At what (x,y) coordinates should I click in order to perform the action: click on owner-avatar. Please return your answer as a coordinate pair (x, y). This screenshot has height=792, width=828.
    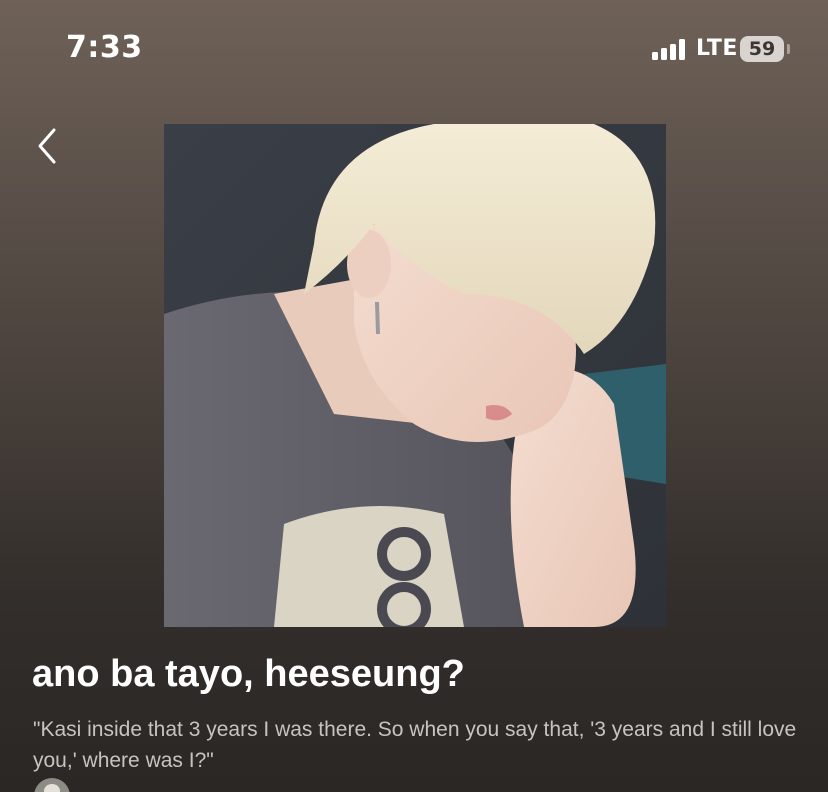
    Looking at the image, I should click on (52, 785).